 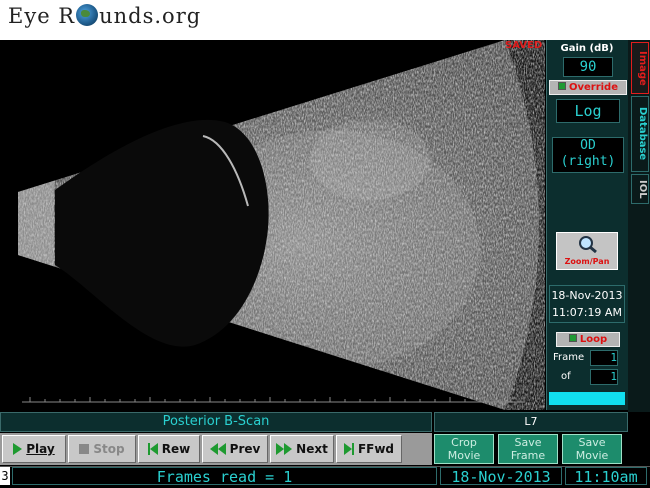 I want to click on save-movie-button: Save Movie, so click(x=592, y=449).